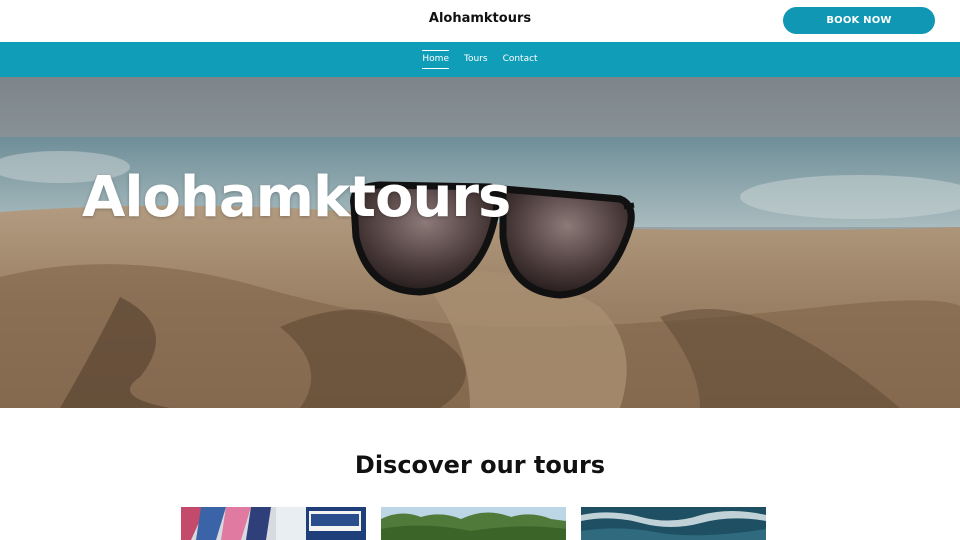 This screenshot has width=960, height=540. Describe the element at coordinates (480, 21) in the screenshot. I see `top-header: Alohamktours BOOK NOW` at that location.